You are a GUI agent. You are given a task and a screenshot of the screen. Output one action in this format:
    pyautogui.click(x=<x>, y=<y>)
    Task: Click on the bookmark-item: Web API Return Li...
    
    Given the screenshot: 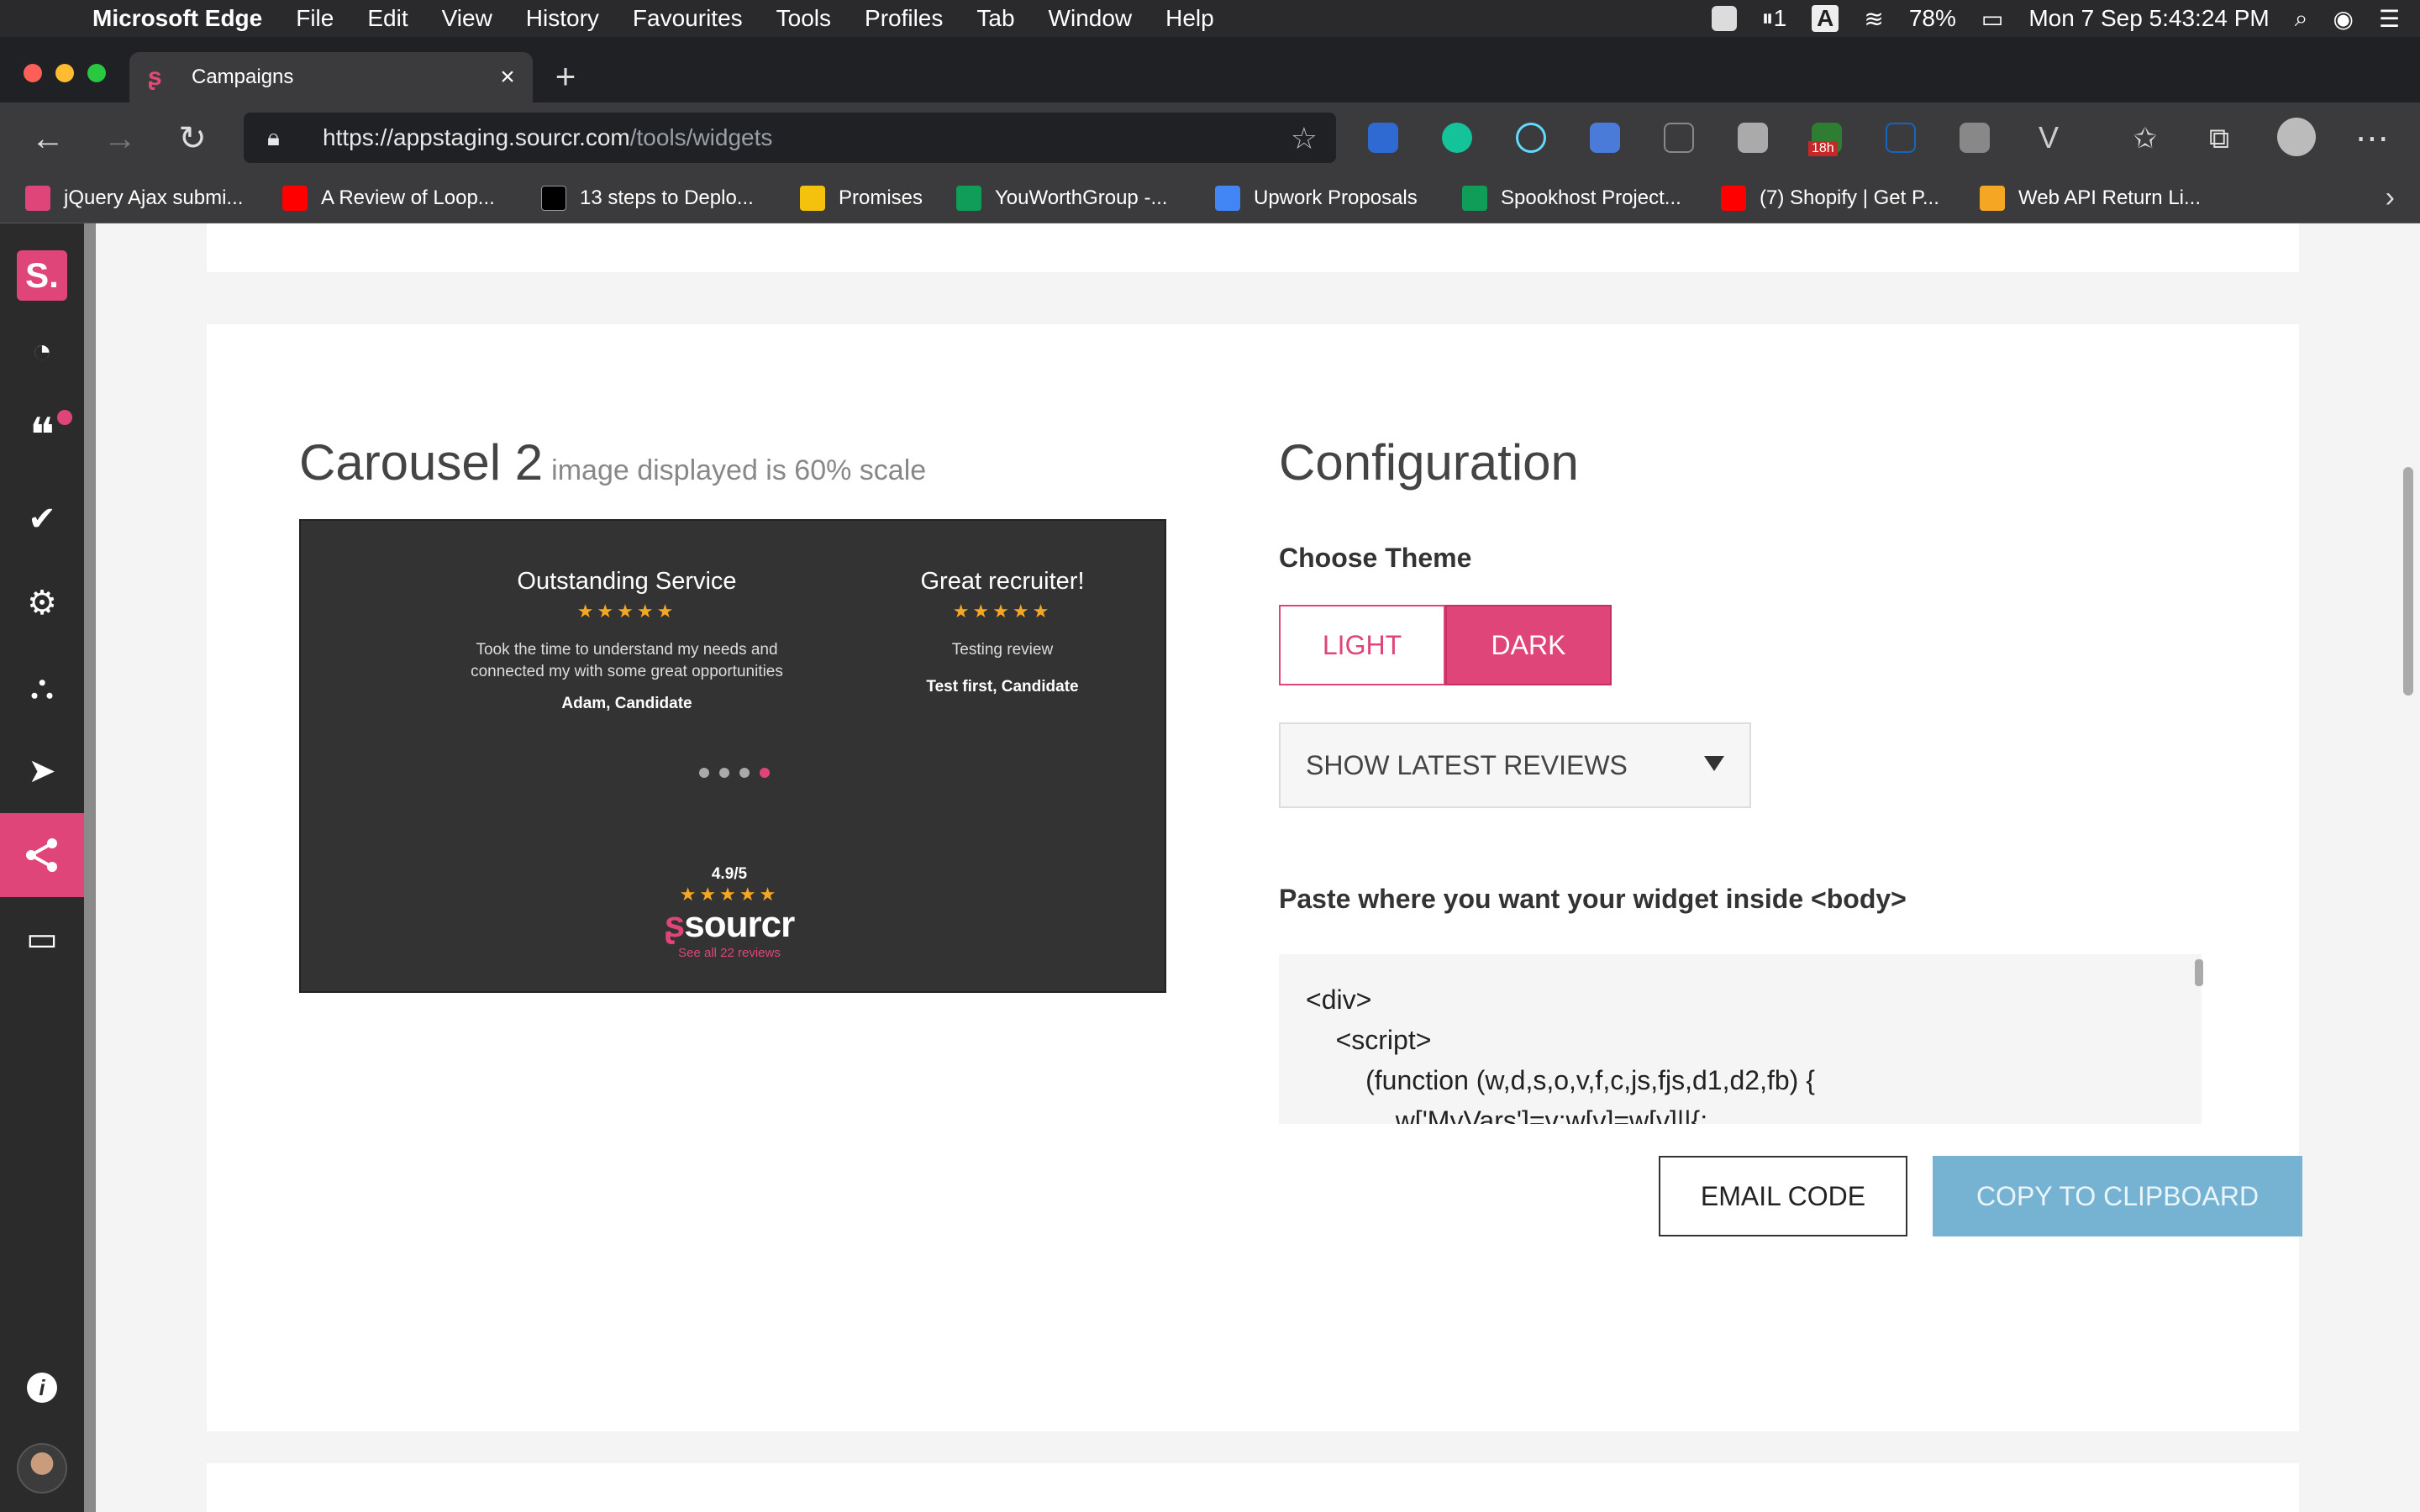 What is the action you would take?
    pyautogui.click(x=2090, y=198)
    